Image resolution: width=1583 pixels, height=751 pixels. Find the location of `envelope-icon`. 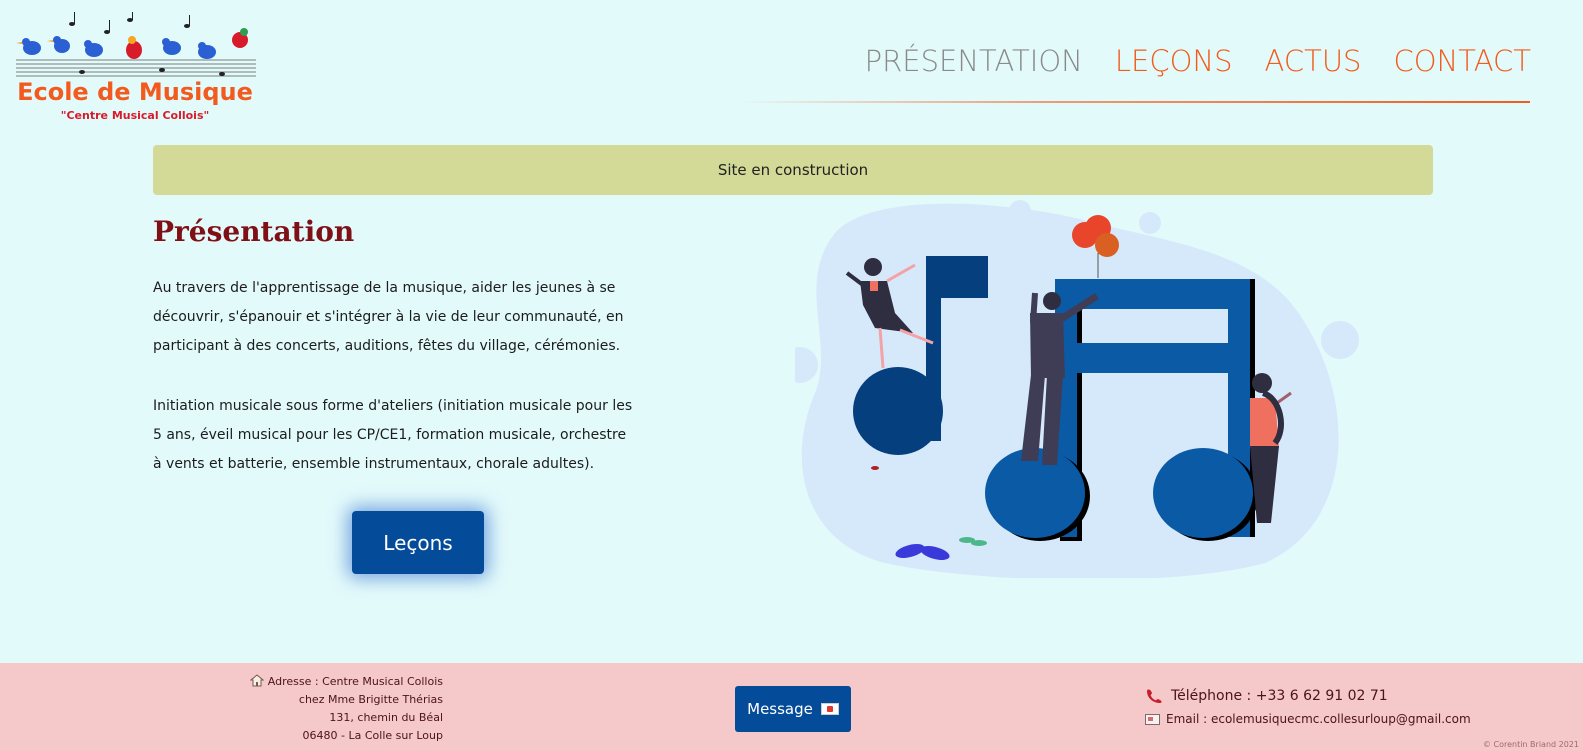

envelope-icon is located at coordinates (829, 709).